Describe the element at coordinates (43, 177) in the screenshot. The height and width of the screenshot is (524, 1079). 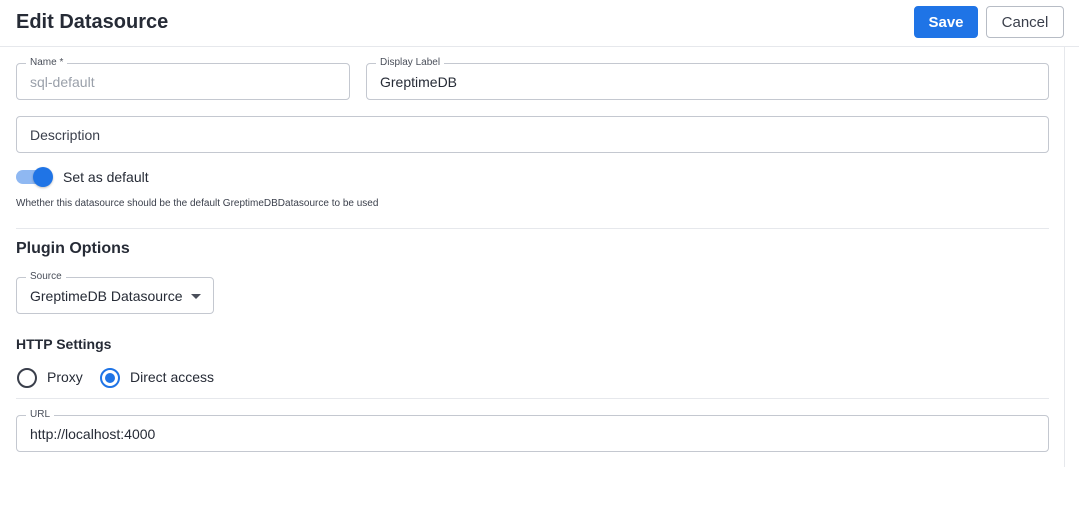
I see `toggle-knob` at that location.